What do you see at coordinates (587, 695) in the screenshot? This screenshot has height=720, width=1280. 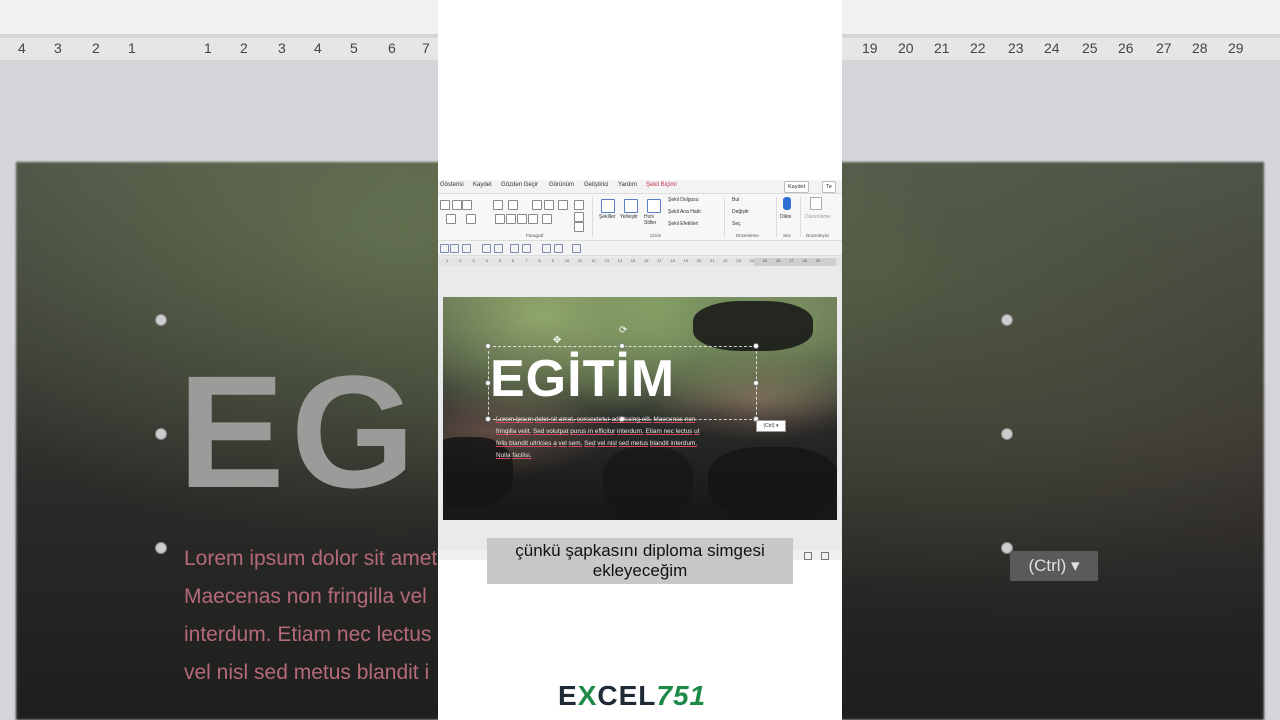 I see `logo-x: X` at bounding box center [587, 695].